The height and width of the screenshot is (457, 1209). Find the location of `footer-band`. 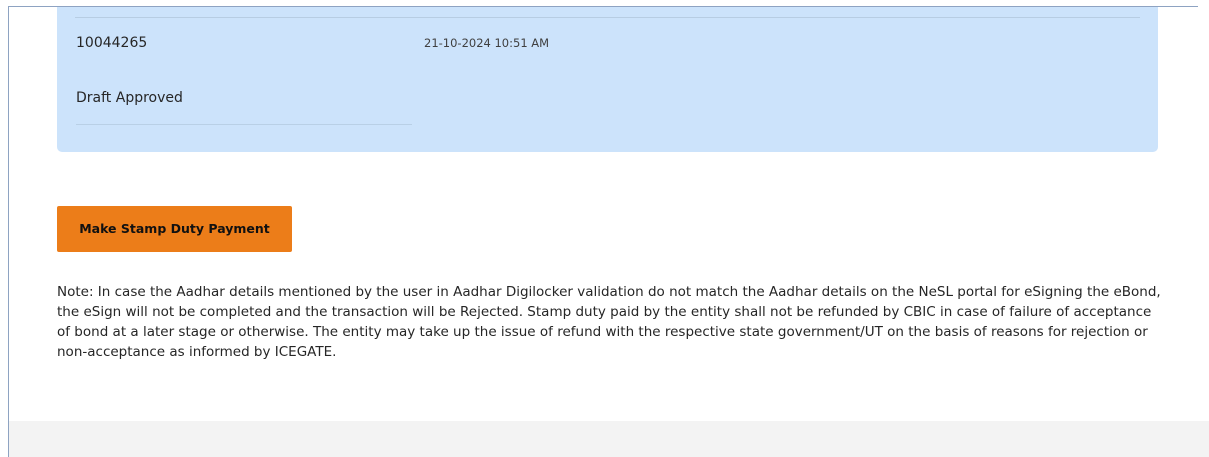

footer-band is located at coordinates (609, 439).